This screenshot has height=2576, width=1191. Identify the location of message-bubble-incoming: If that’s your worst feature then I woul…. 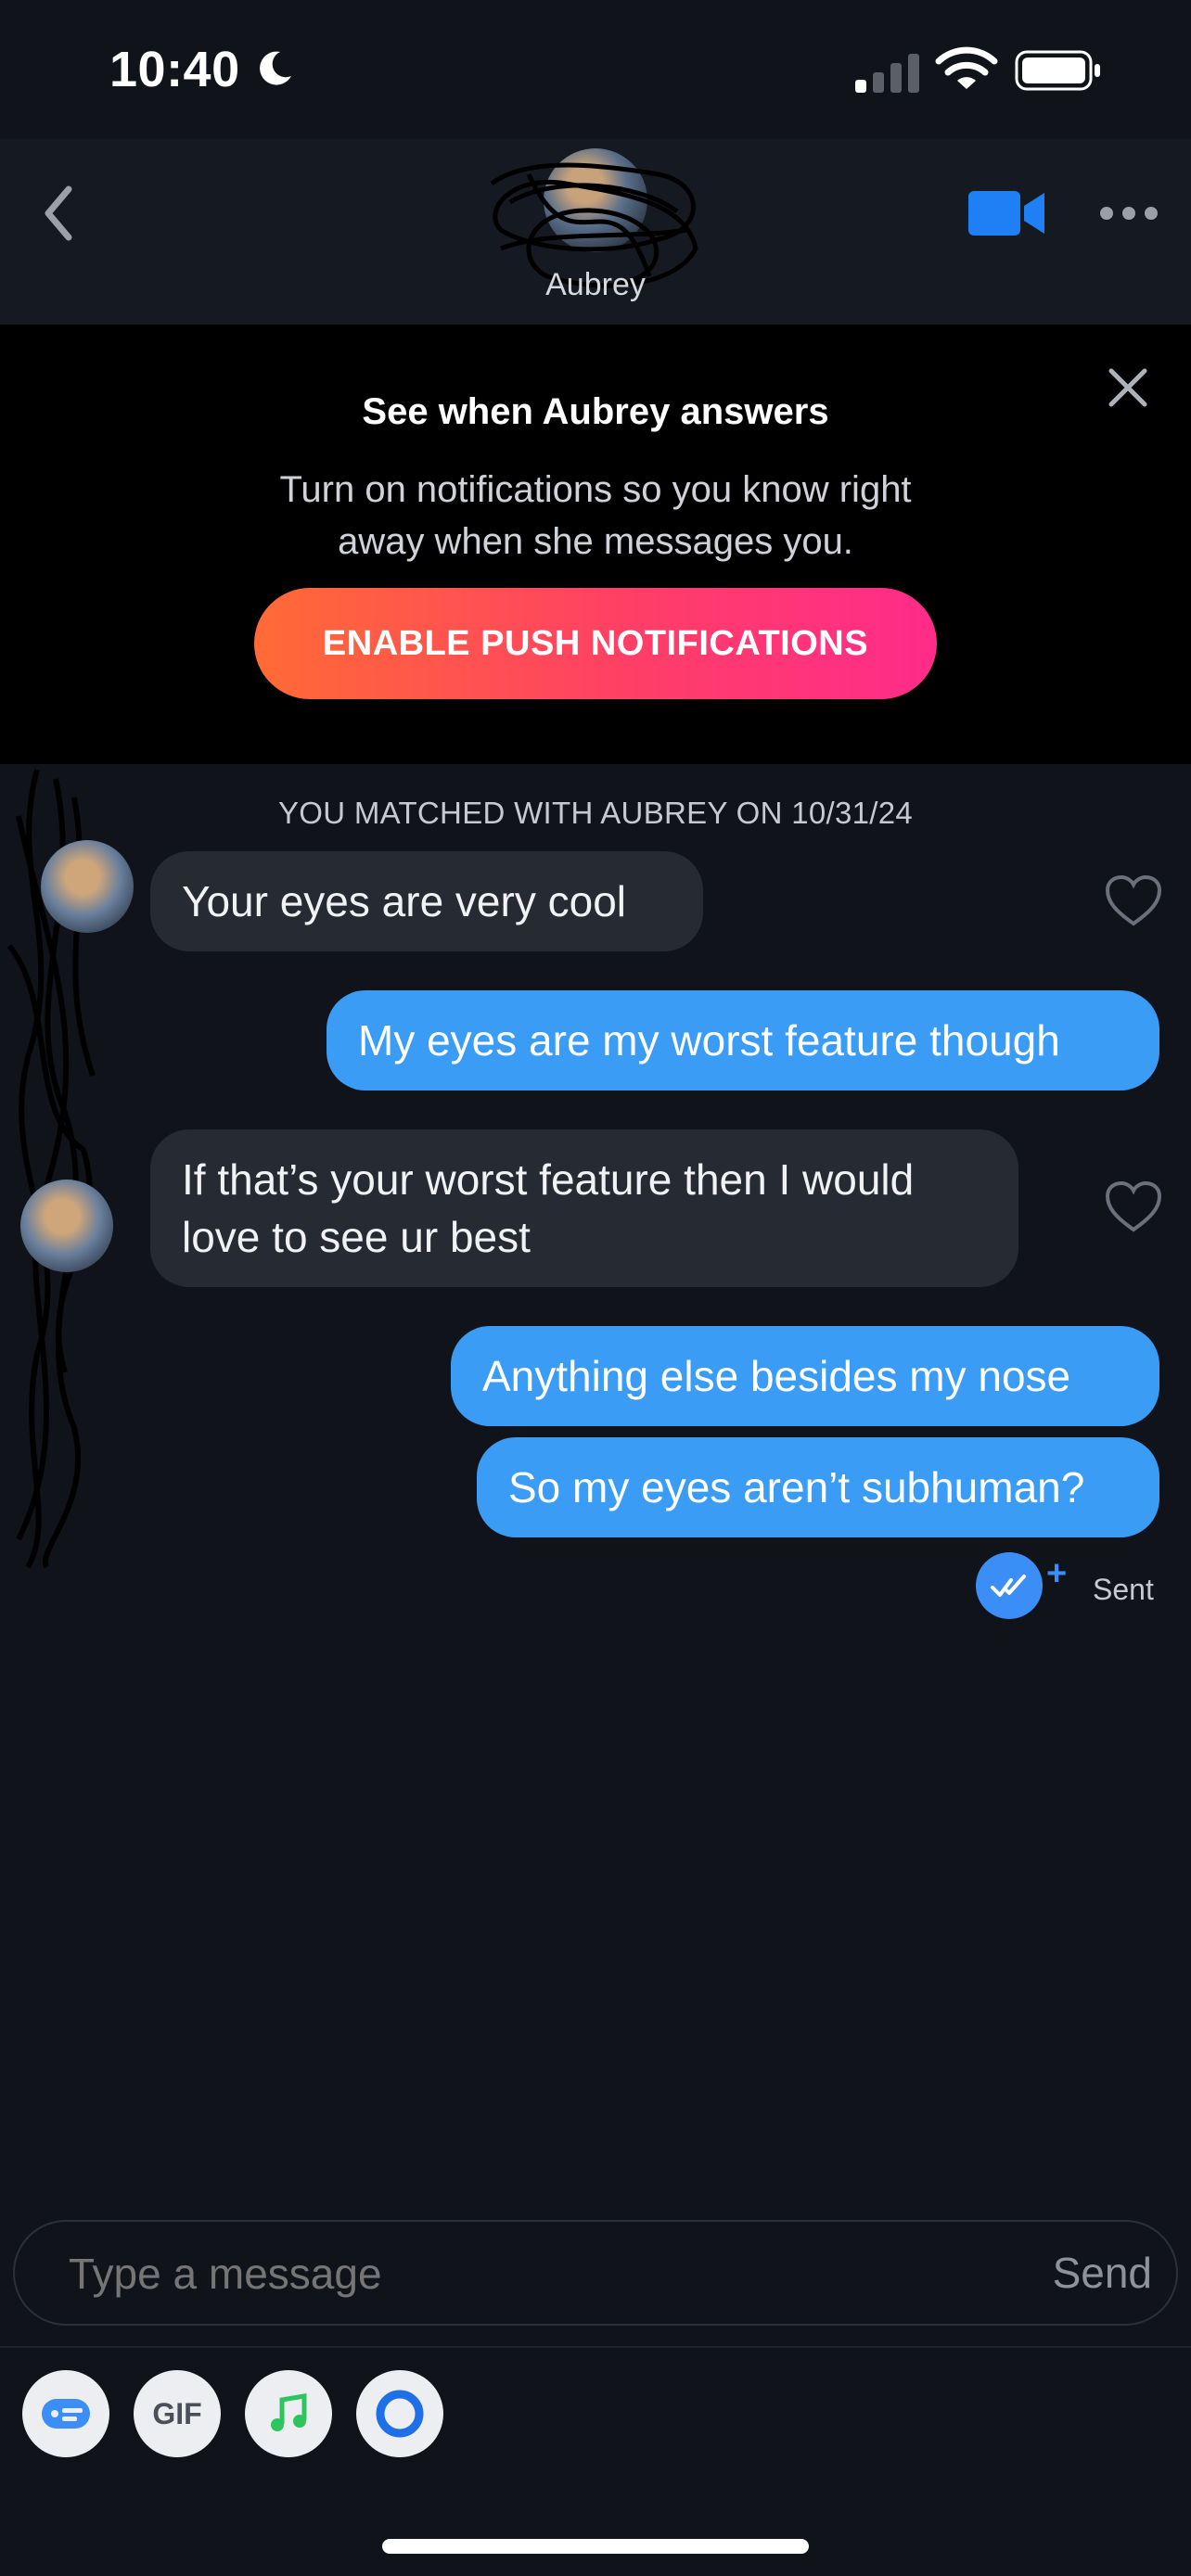
(584, 1208).